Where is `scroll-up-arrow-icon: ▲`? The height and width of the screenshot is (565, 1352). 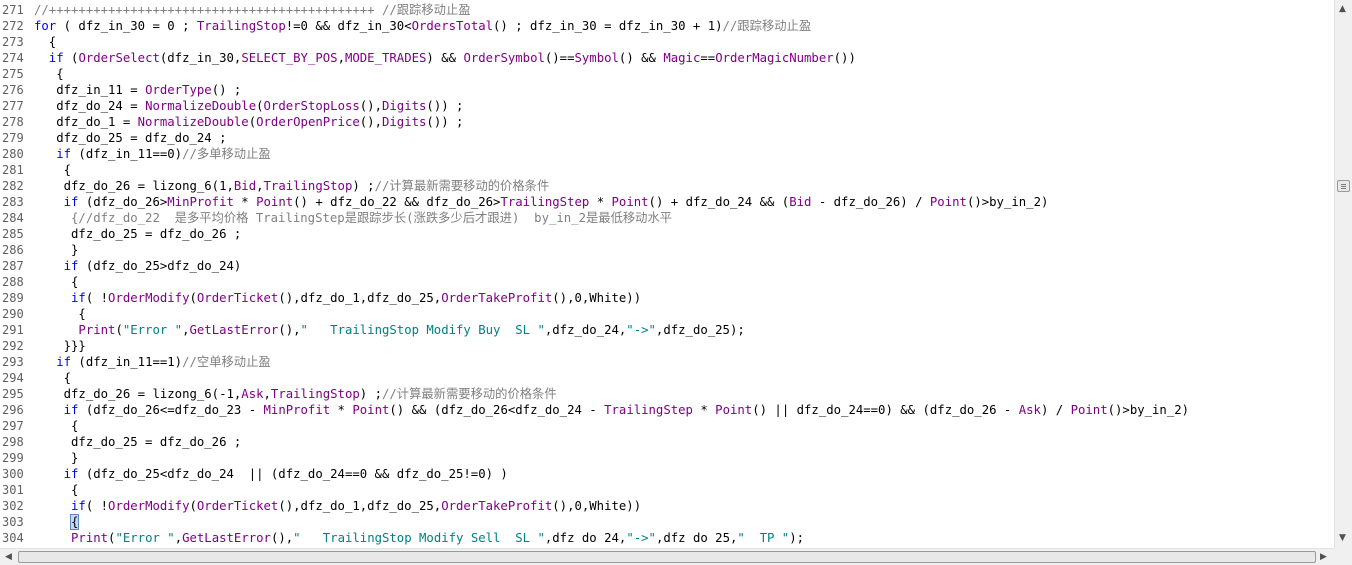
scroll-up-arrow-icon: ▲ is located at coordinates (1342, 9).